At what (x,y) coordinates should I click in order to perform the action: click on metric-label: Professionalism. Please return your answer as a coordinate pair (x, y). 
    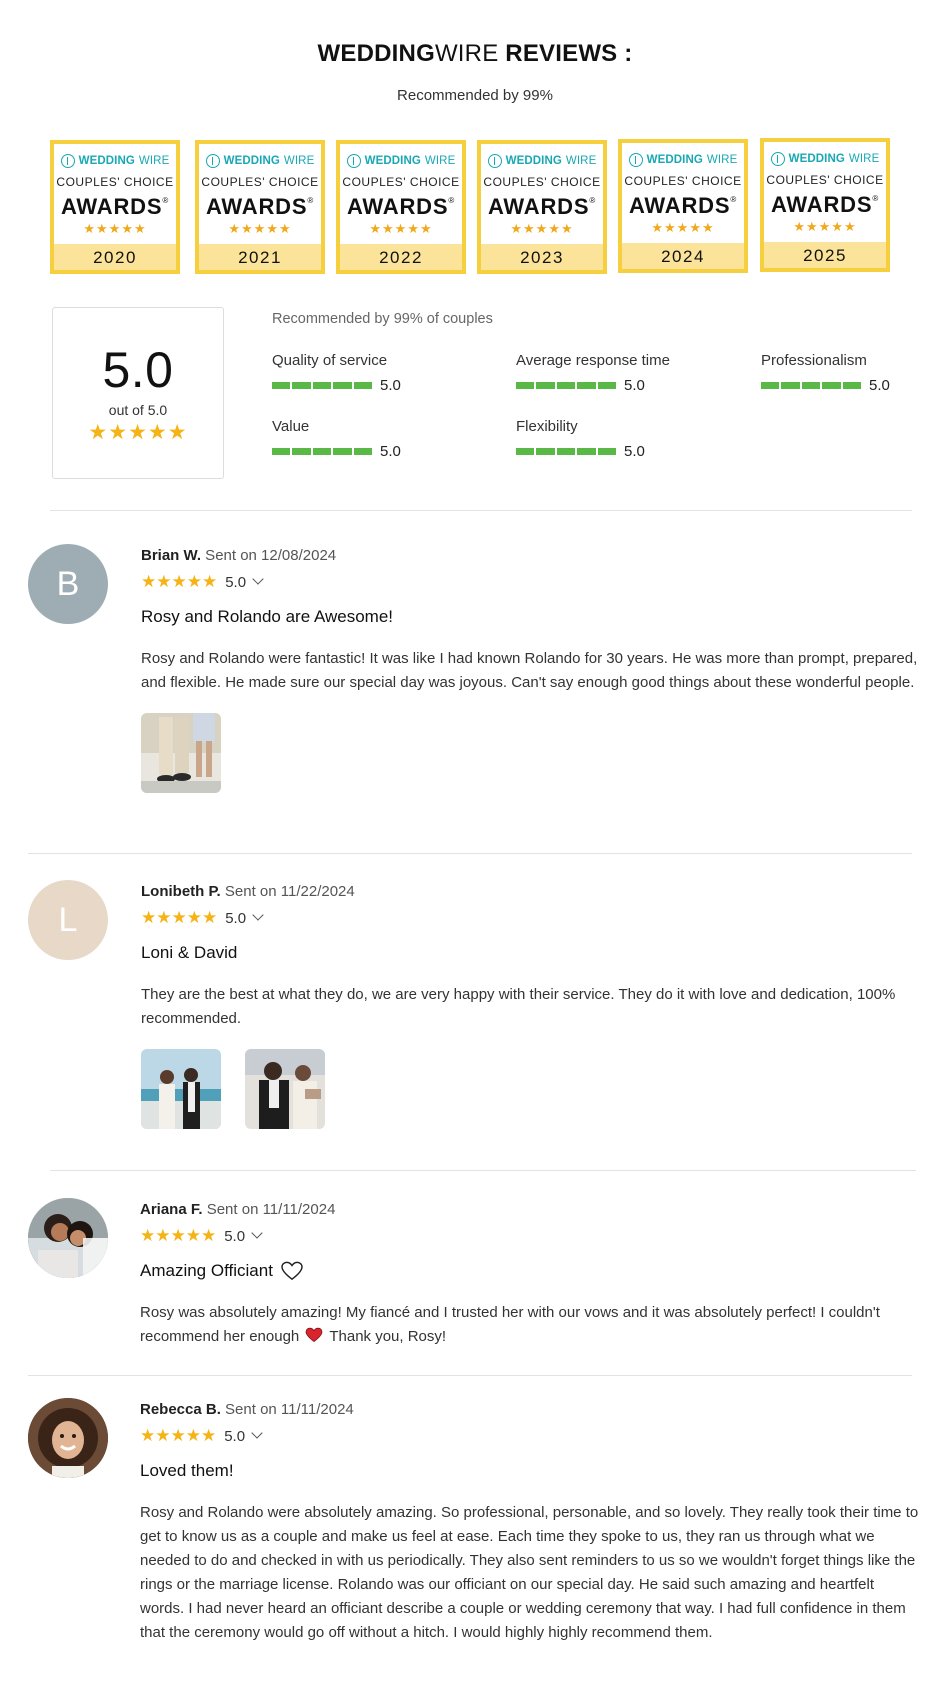
    Looking at the image, I should click on (814, 360).